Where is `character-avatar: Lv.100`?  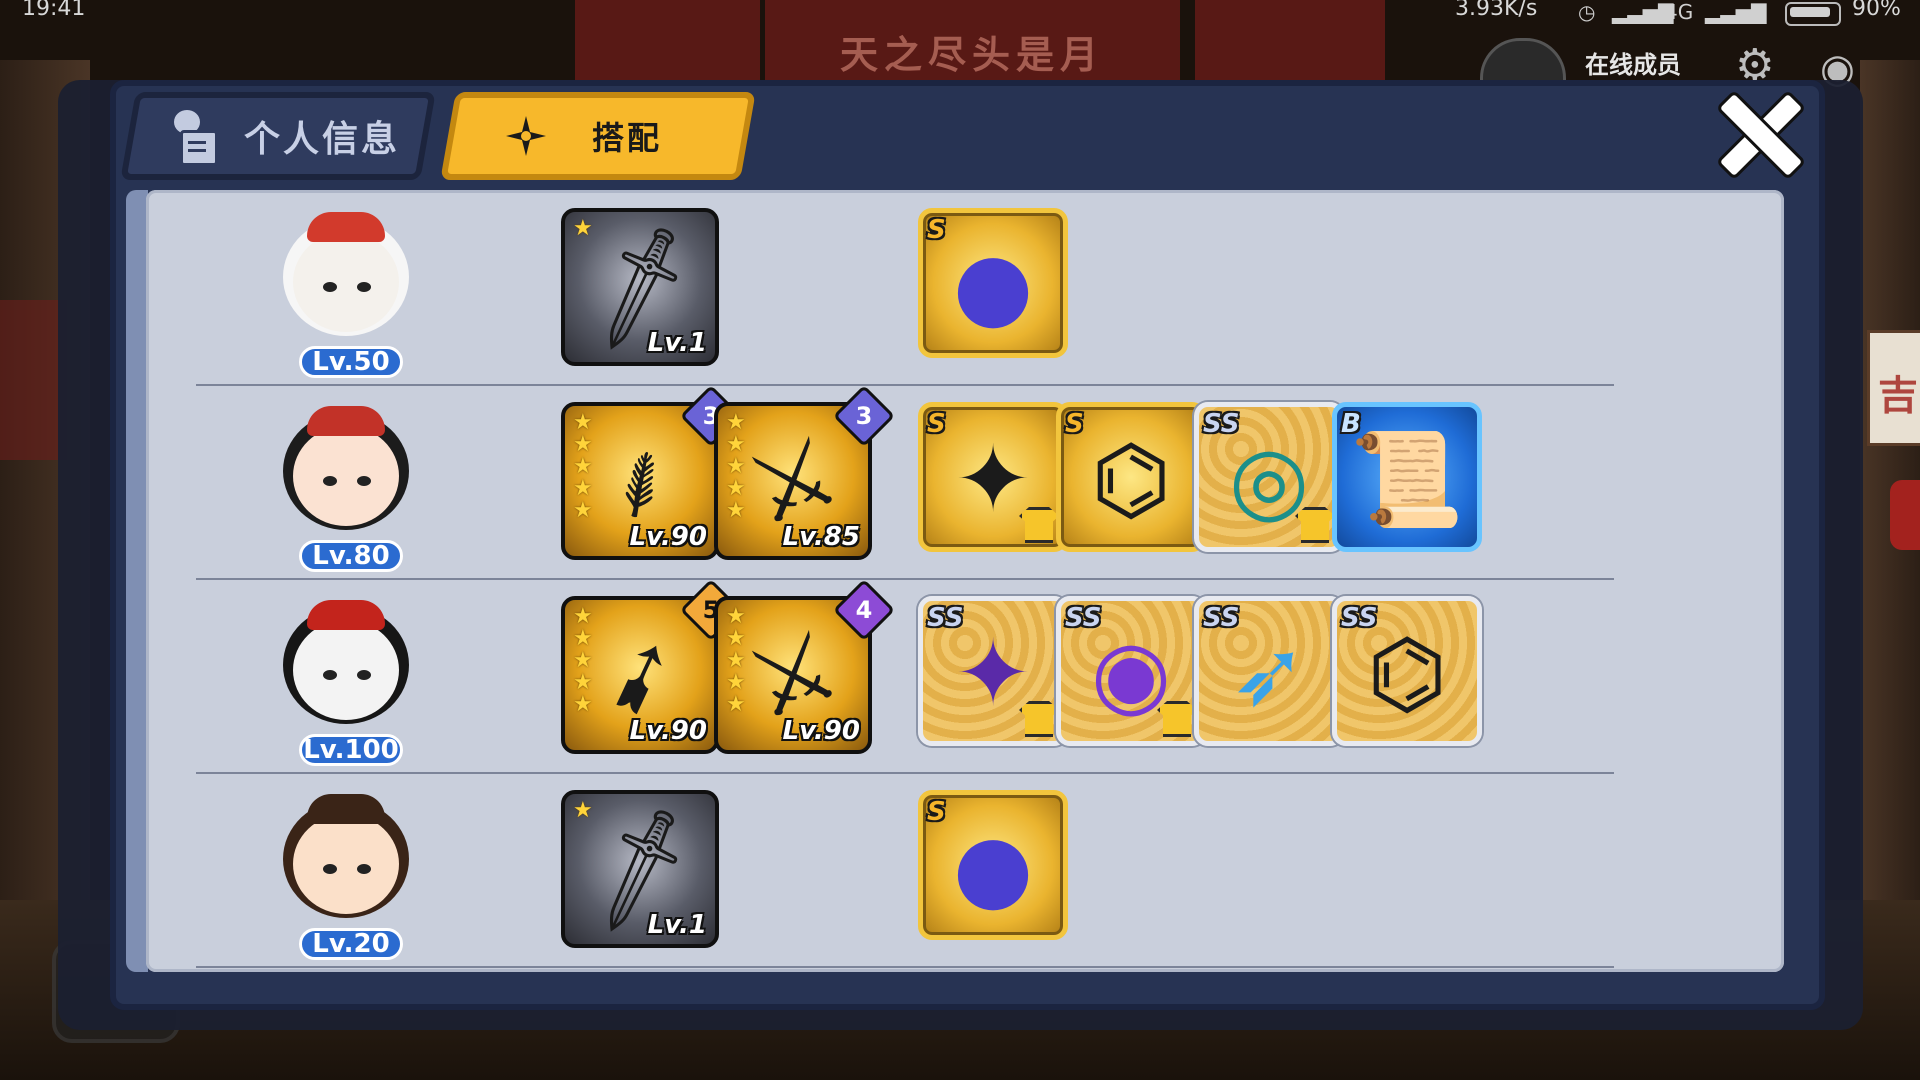
character-avatar: Lv.100 is located at coordinates (346, 683).